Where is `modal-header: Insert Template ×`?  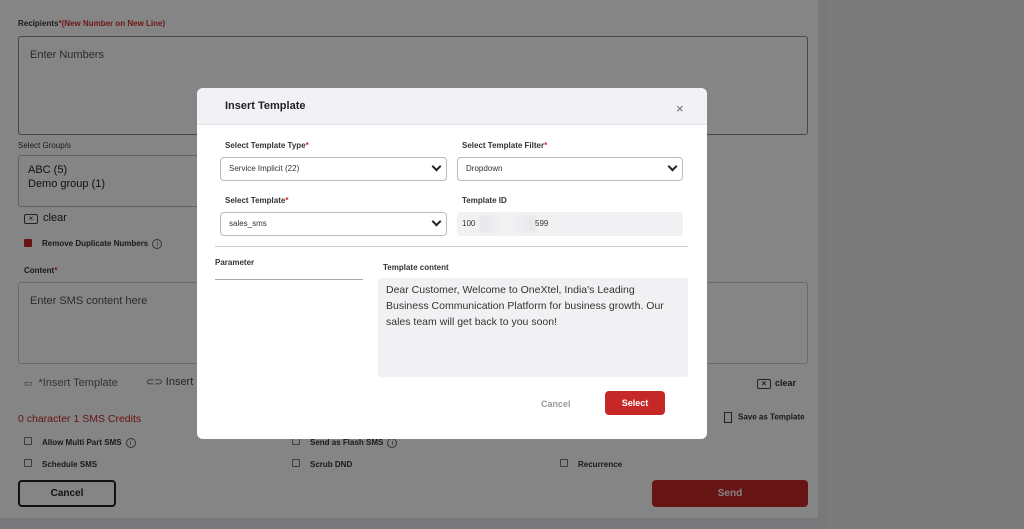
modal-header: Insert Template × is located at coordinates (452, 106).